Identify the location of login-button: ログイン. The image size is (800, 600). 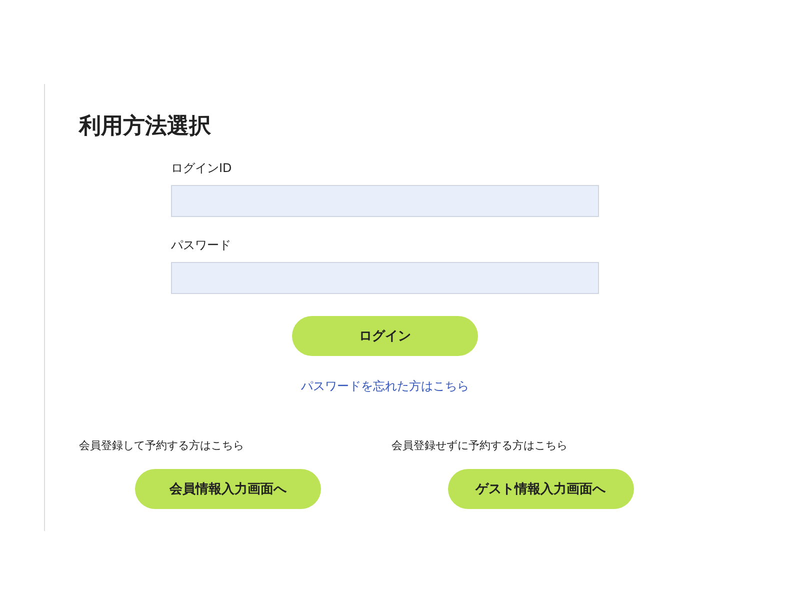
(385, 336).